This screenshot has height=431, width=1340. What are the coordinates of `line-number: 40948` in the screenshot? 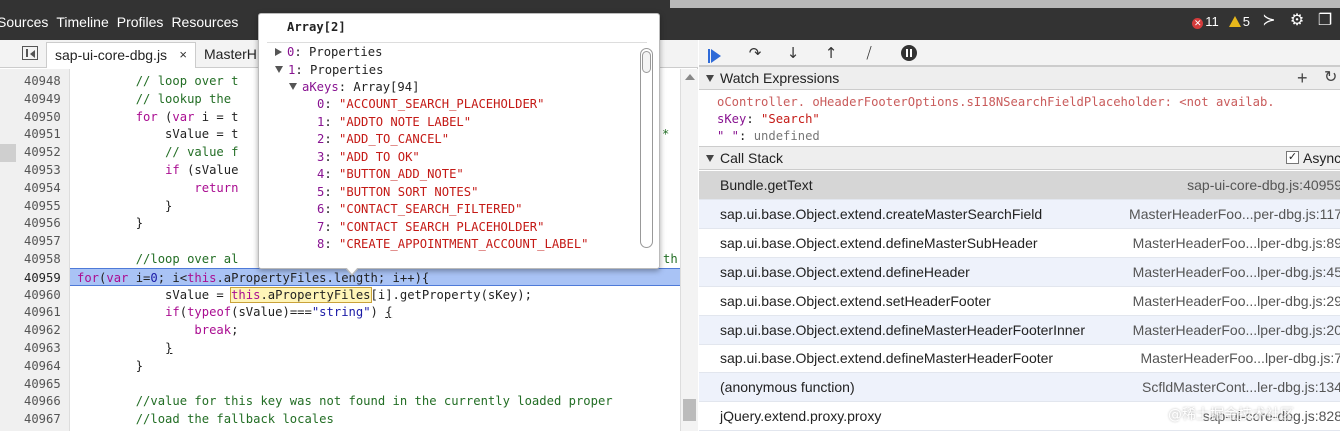 It's located at (46, 81).